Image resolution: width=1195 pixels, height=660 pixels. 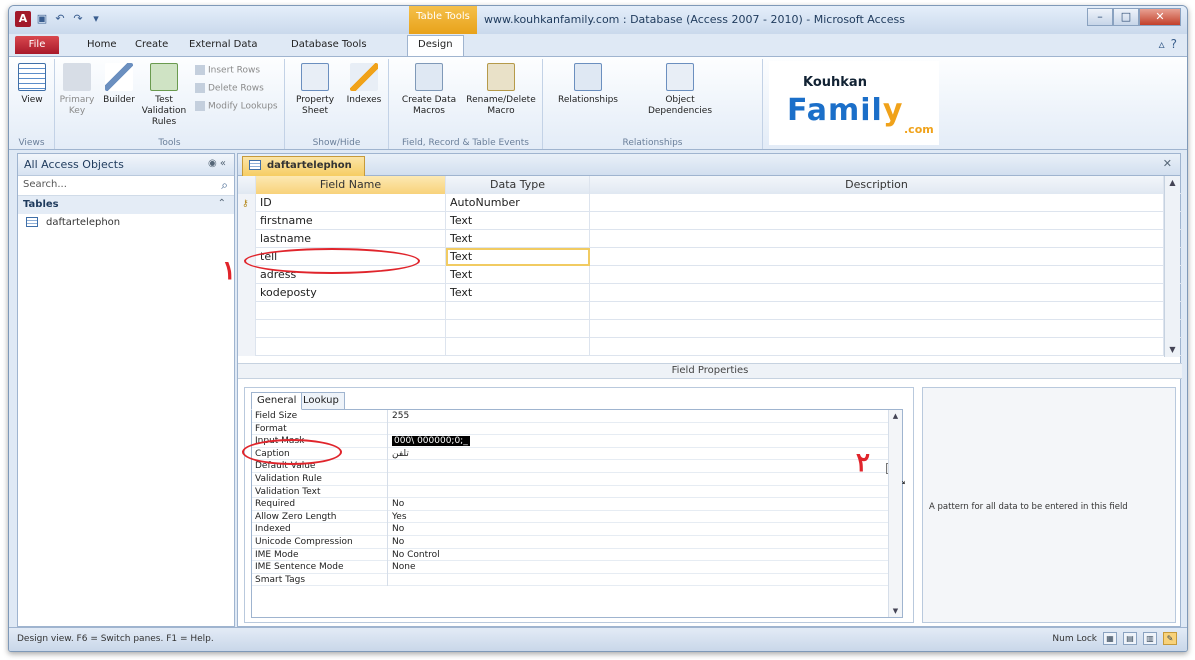 What do you see at coordinates (638, 441) in the screenshot?
I see `input-mask-value: 000\ 000000;0;_` at bounding box center [638, 441].